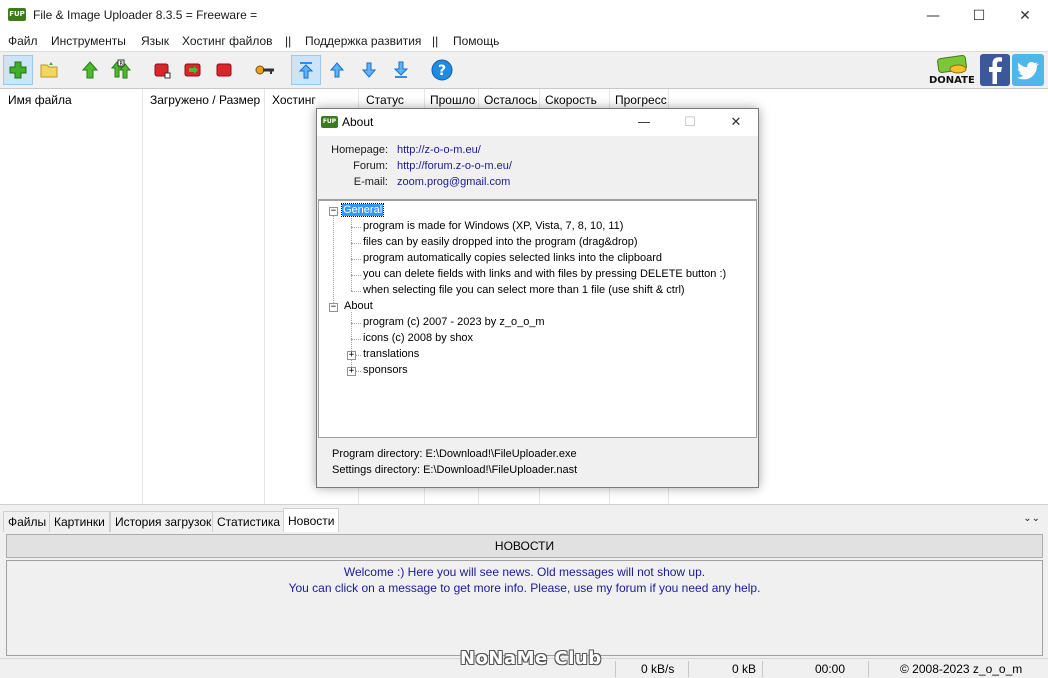 The width and height of the screenshot is (1048, 678). Describe the element at coordinates (27, 522) in the screenshot. I see `tab-files: Файлы` at that location.